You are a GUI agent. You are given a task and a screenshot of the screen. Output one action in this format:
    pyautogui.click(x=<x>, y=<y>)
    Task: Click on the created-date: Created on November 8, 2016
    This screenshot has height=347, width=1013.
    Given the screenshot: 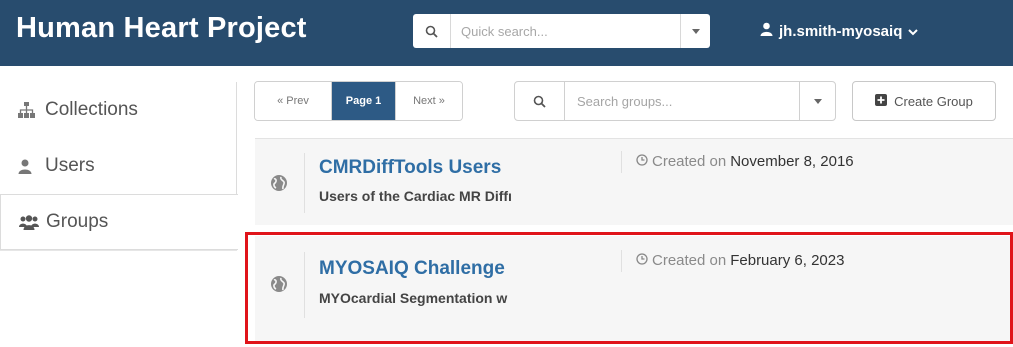 What is the action you would take?
    pyautogui.click(x=745, y=161)
    